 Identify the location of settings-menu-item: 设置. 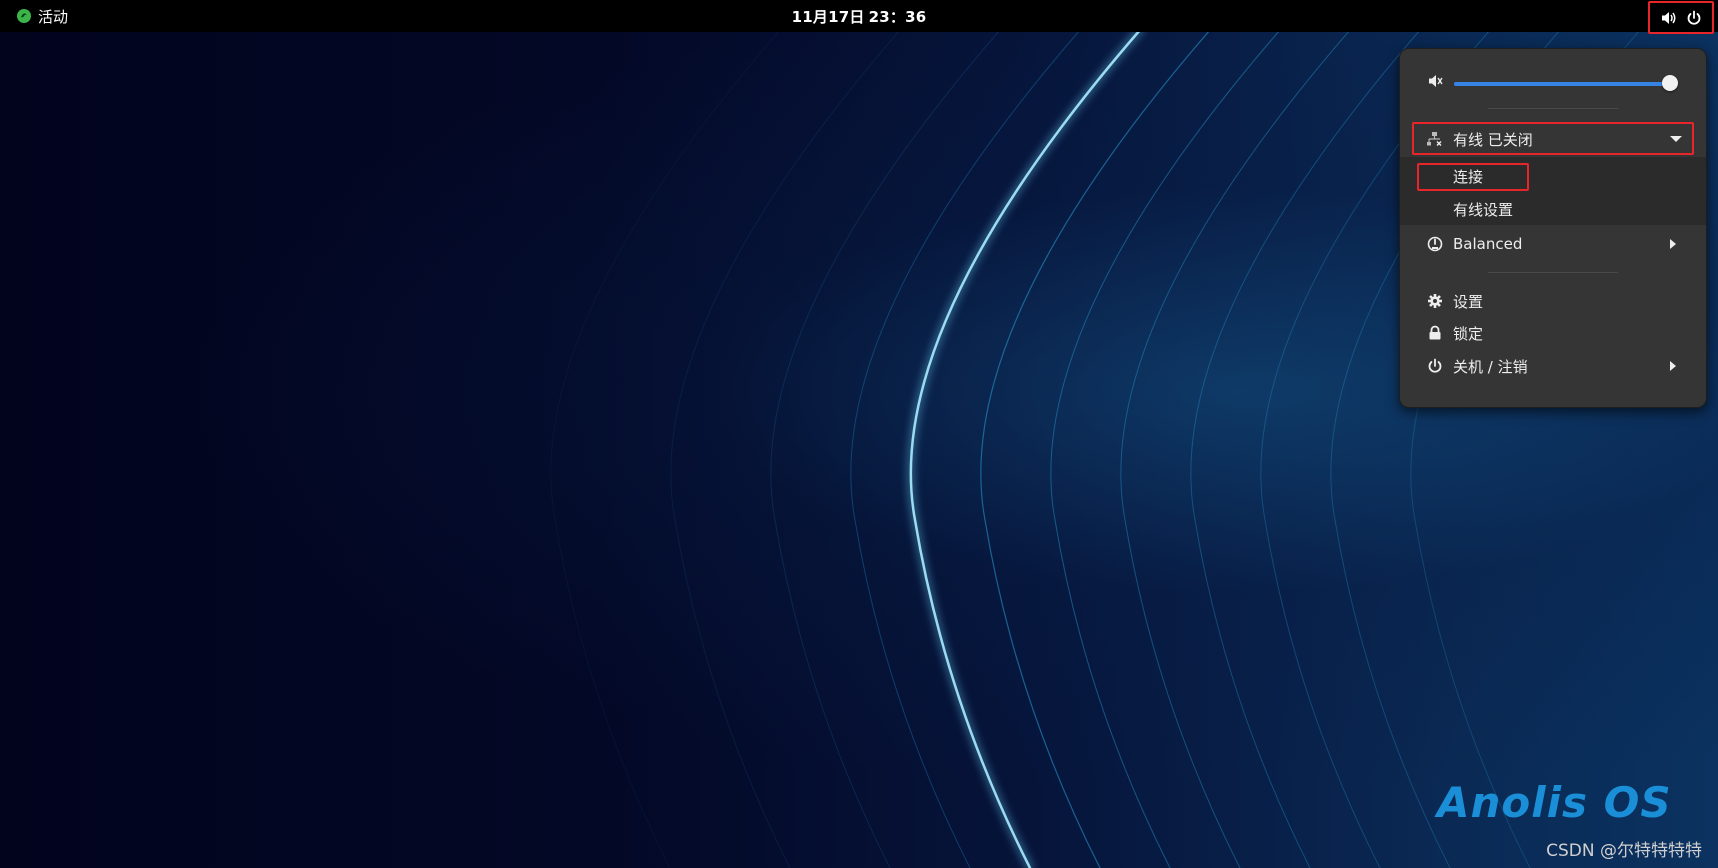
(1553, 301).